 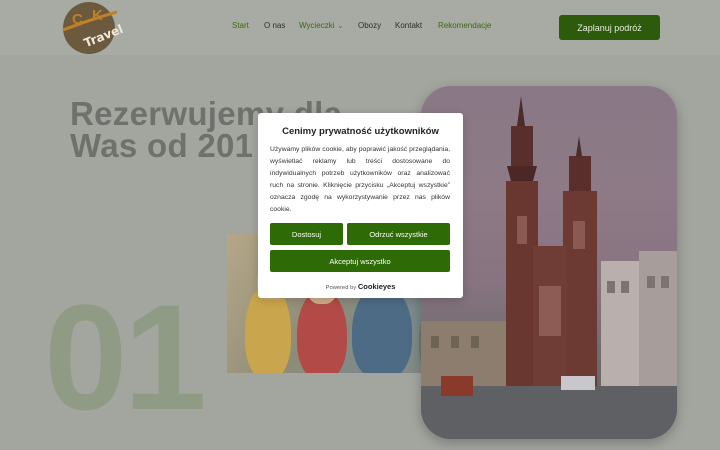 I want to click on nav-rekomendacje: Rekomendacje, so click(x=464, y=25).